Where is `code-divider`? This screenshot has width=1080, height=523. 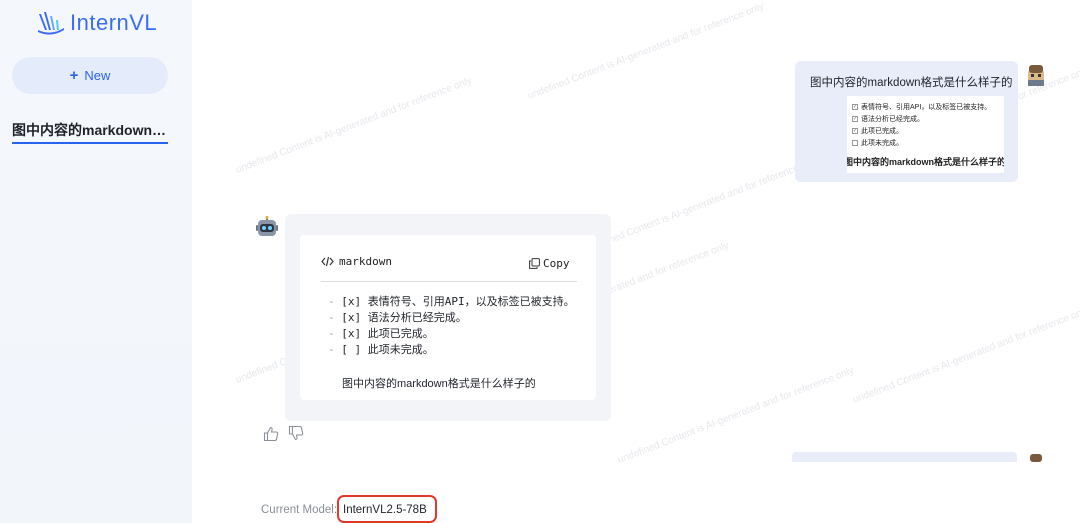 code-divider is located at coordinates (449, 281).